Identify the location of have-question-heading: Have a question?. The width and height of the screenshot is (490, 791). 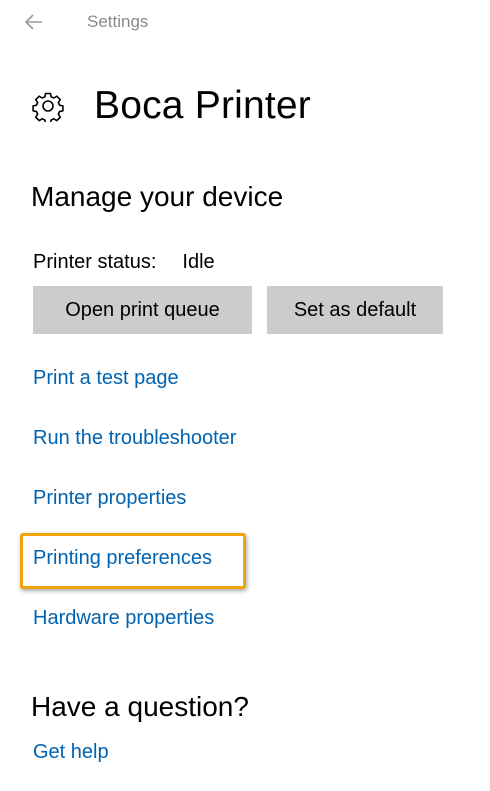
(140, 706).